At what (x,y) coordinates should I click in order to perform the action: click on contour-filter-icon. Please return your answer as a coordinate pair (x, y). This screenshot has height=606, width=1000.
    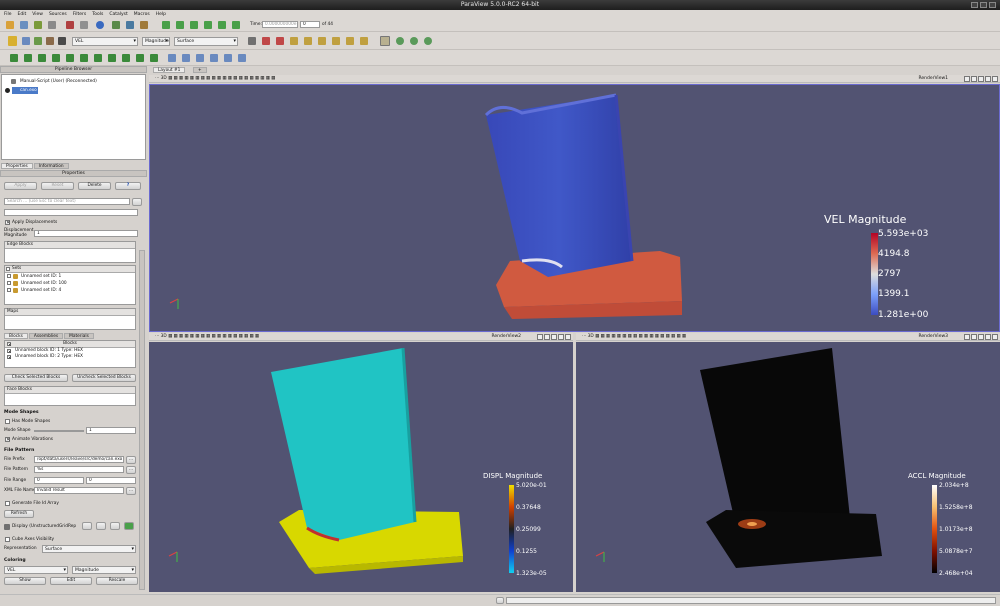
    Looking at the image, I should click on (28, 58).